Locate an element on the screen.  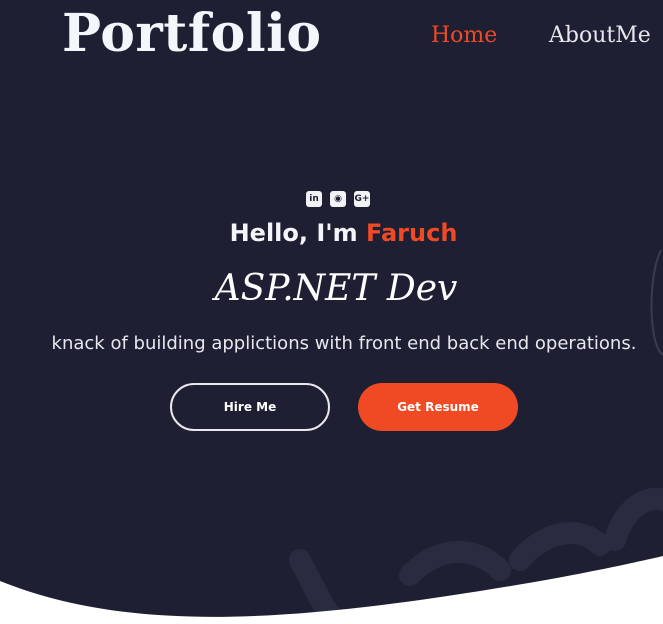
github-icon: ◉ is located at coordinates (338, 199).